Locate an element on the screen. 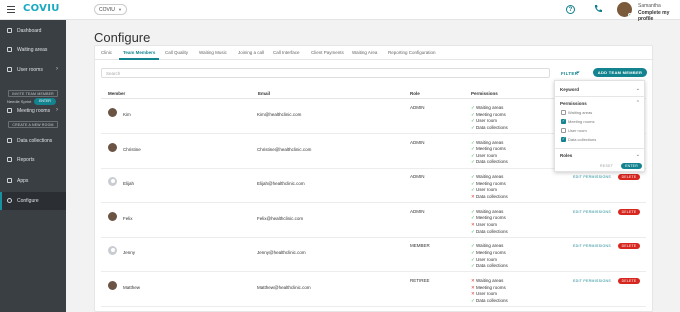 Image resolution: width=680 pixels, height=312 pixels. clinic-selector-label: COVIU is located at coordinates (107, 10).